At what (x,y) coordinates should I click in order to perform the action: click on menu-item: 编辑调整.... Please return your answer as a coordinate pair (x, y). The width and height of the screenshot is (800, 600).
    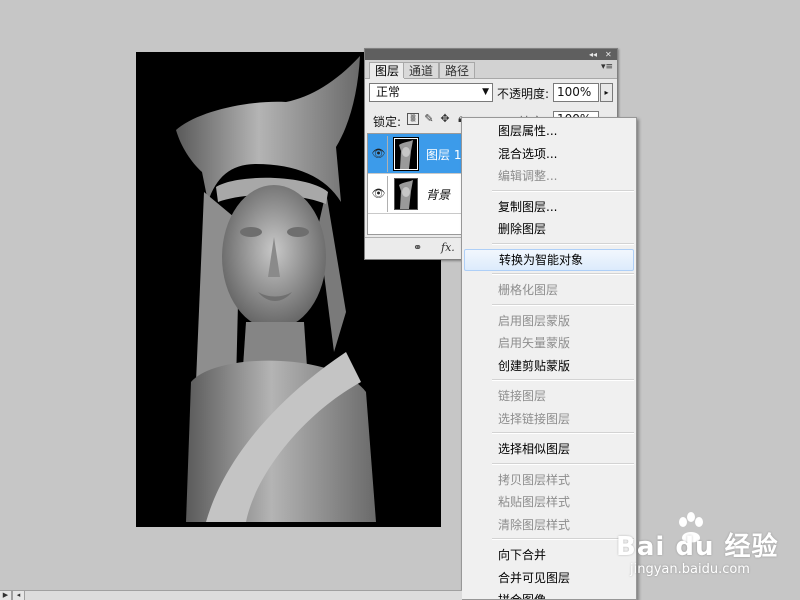
    Looking at the image, I should click on (528, 176).